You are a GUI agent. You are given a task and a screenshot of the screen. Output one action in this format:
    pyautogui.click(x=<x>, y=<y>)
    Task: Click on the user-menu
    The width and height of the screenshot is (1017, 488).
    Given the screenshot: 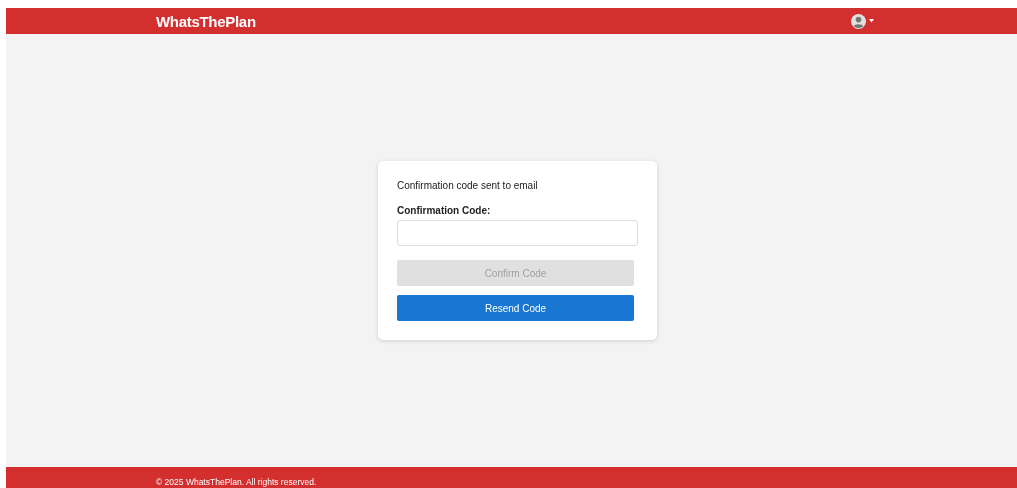 What is the action you would take?
    pyautogui.click(x=862, y=21)
    